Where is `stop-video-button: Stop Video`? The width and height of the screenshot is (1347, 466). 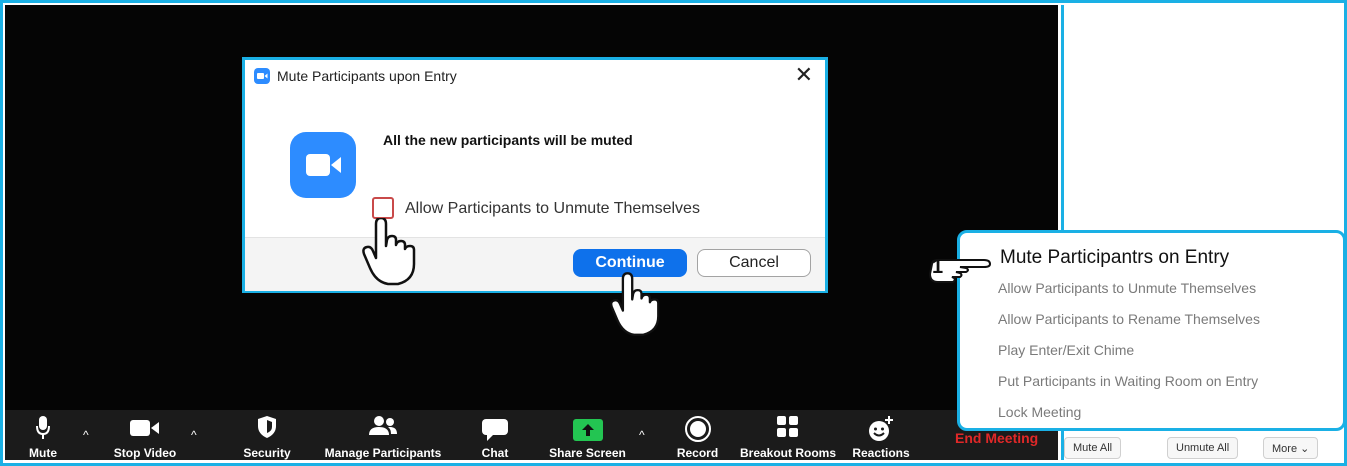 stop-video-button: Stop Video is located at coordinates (145, 435).